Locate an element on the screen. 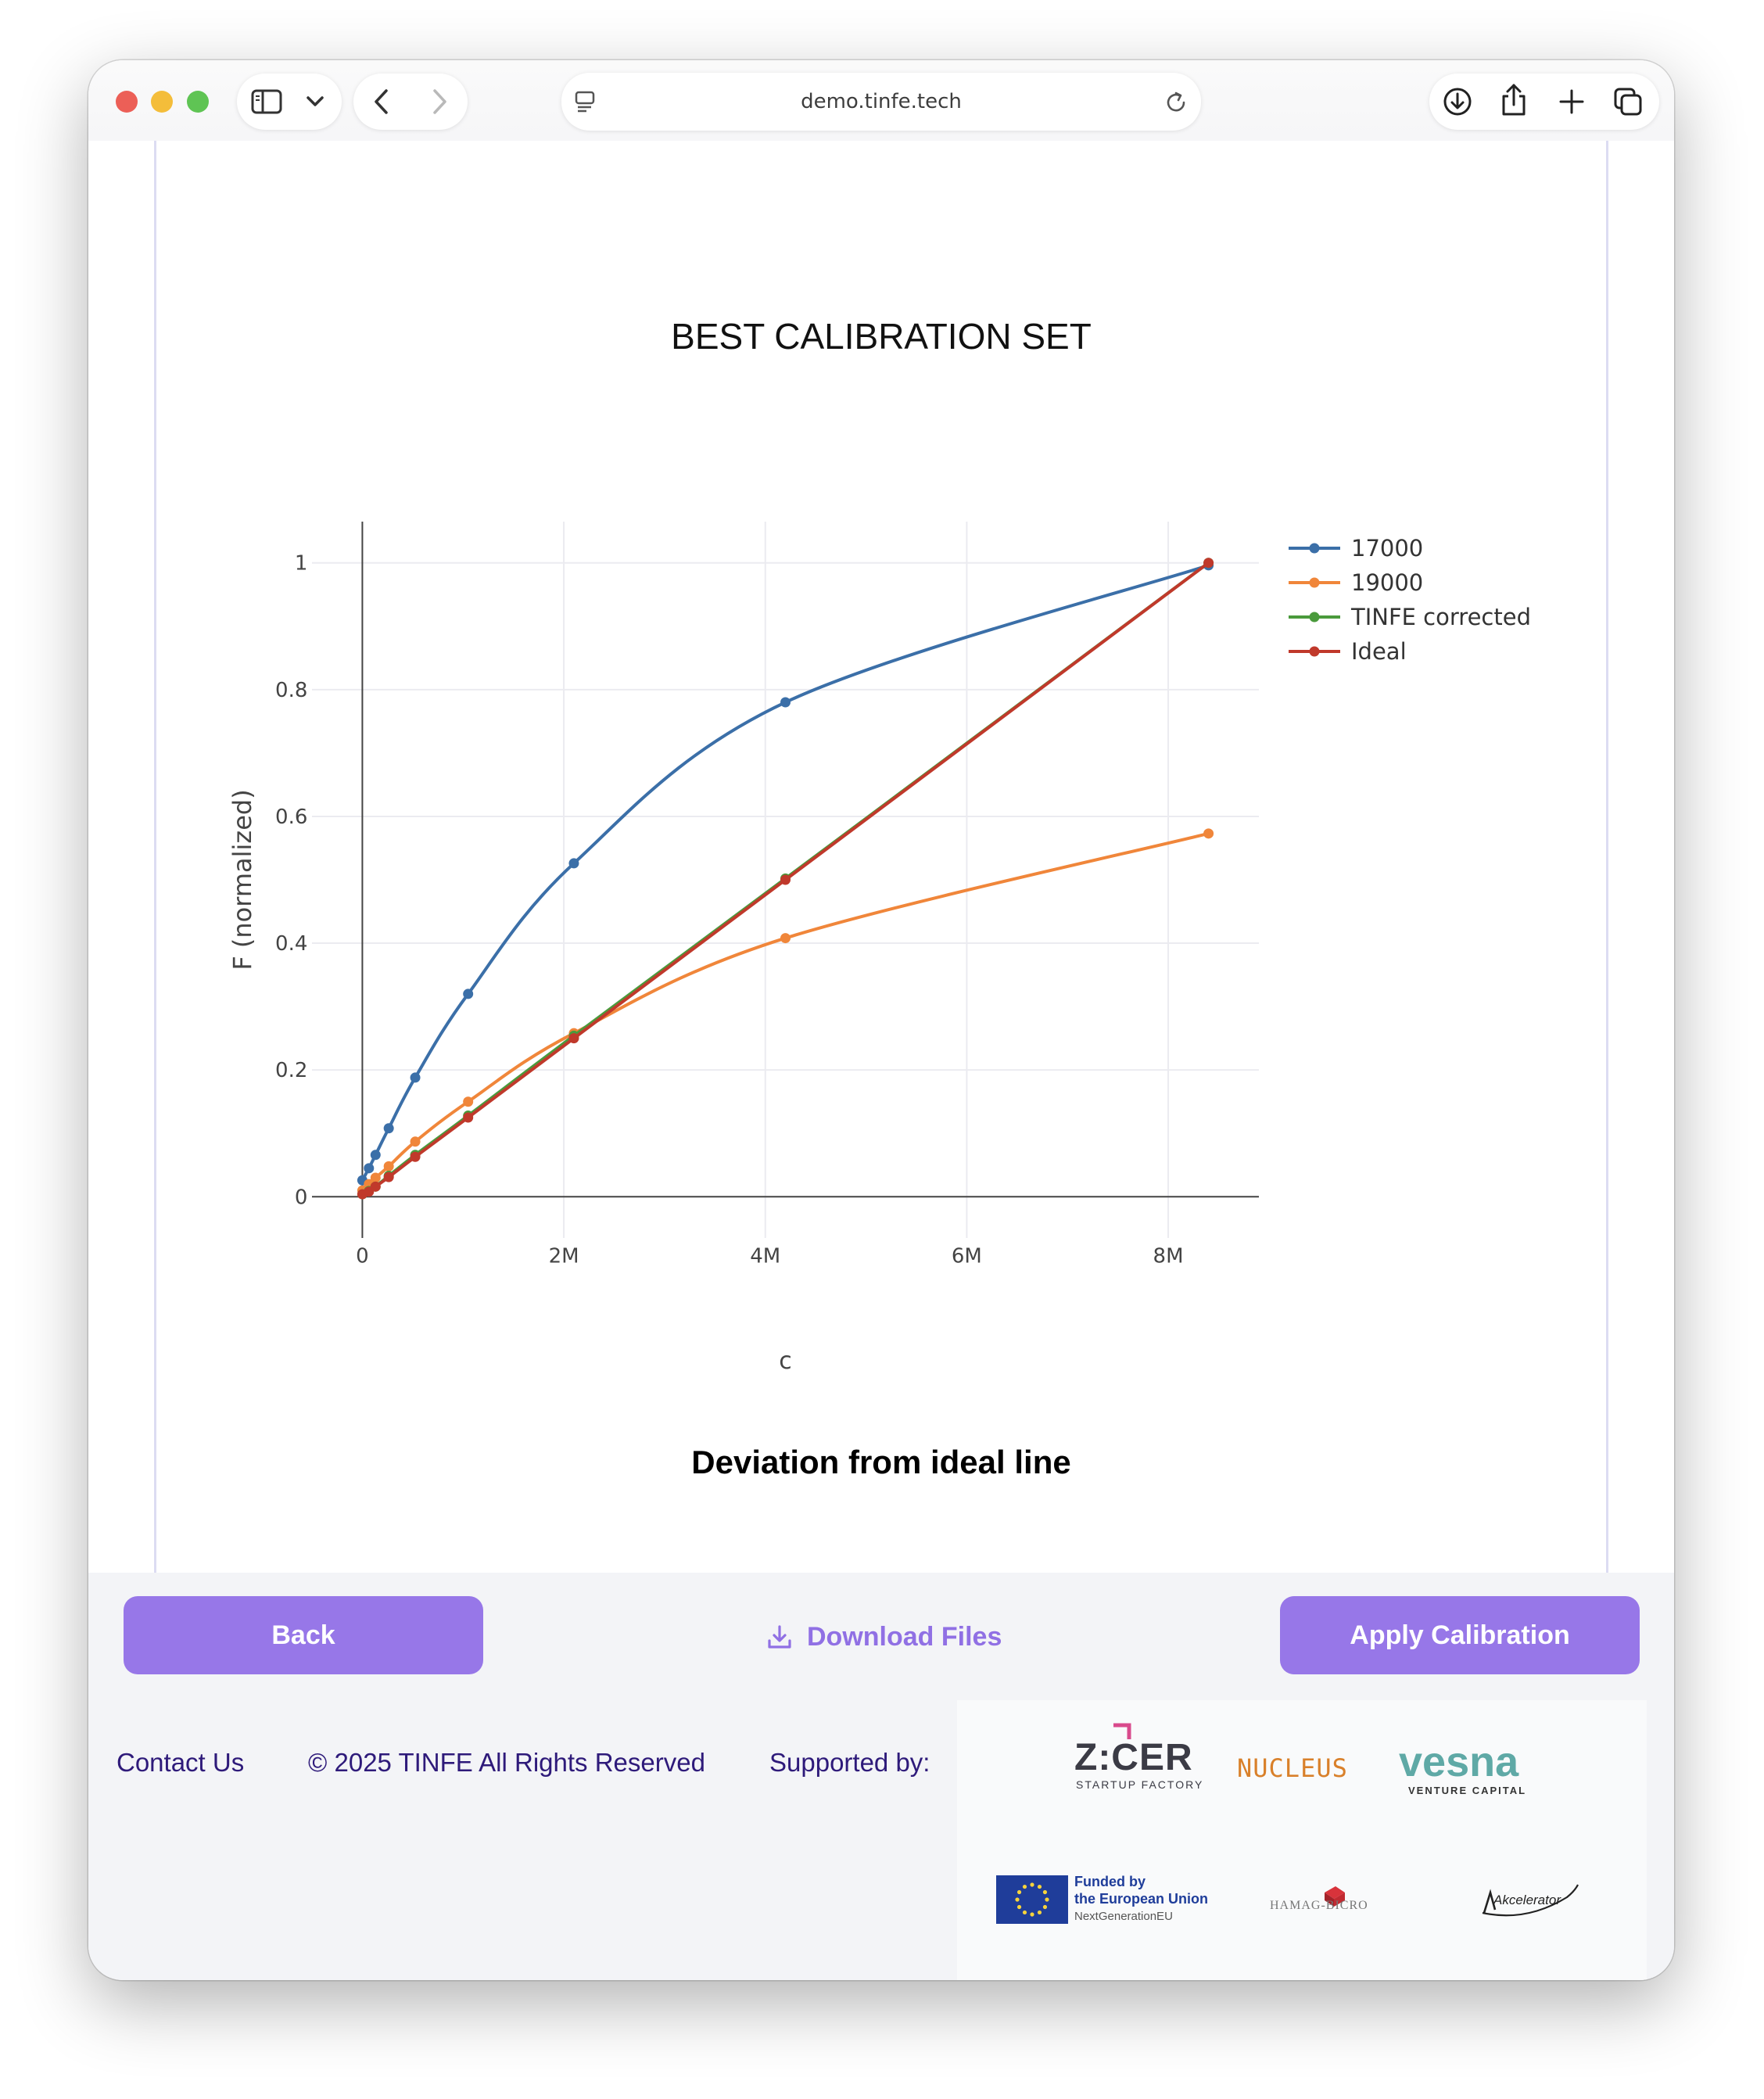 Image resolution: width=1764 pixels, height=2099 pixels. maximize-window-button is located at coordinates (198, 102).